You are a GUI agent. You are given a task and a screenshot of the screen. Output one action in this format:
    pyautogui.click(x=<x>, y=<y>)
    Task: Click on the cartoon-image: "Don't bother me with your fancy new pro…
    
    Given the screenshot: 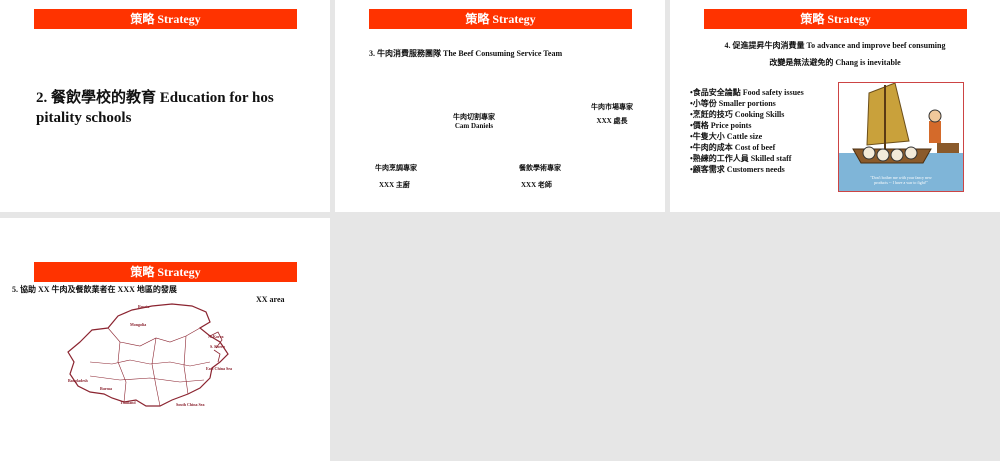 What is the action you would take?
    pyautogui.click(x=901, y=137)
    